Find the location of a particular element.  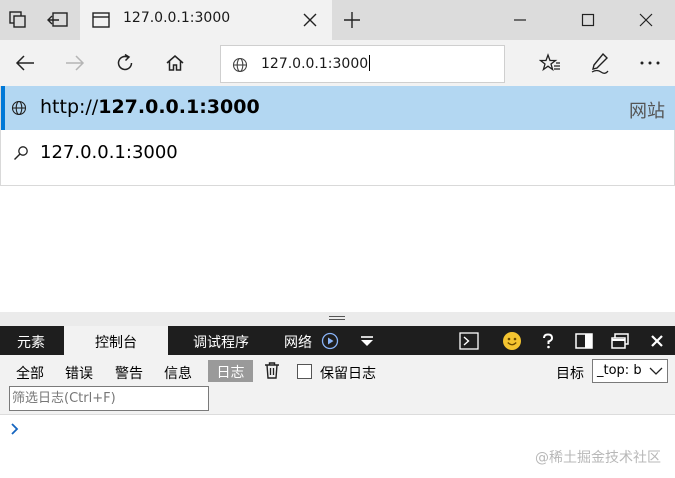

favorites-icon is located at coordinates (550, 63).